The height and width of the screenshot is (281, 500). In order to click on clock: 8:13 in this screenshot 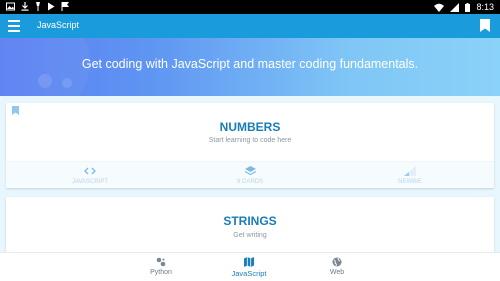, I will do `click(485, 7)`.